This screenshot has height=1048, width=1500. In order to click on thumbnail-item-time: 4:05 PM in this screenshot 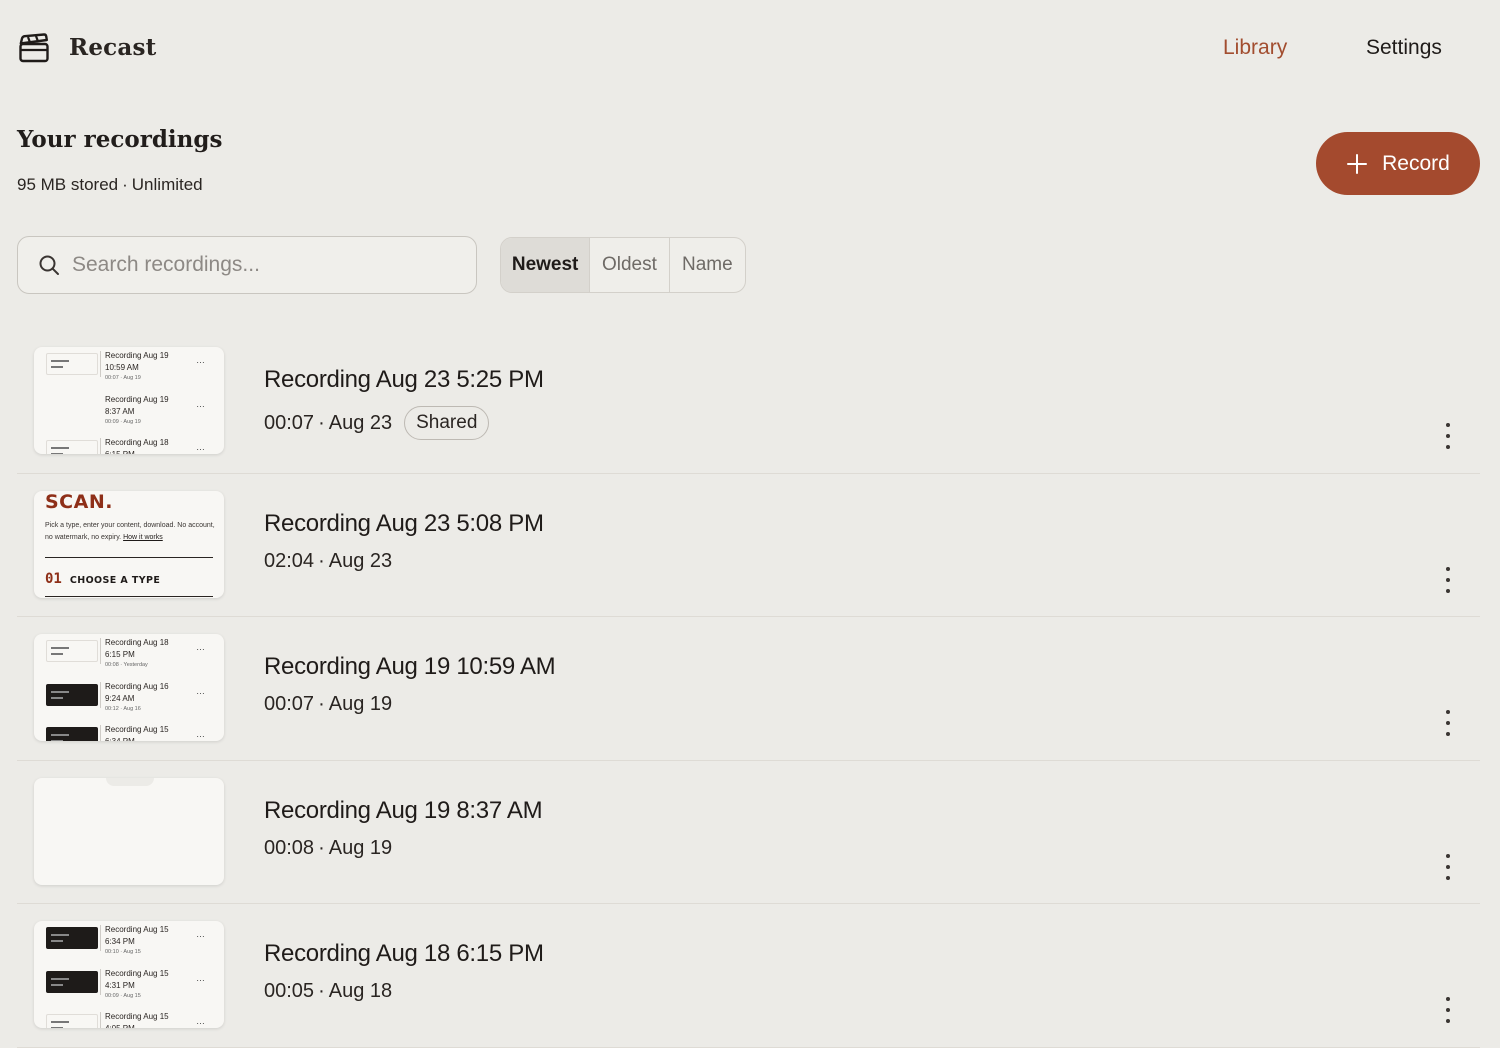, I will do `click(120, 1025)`.